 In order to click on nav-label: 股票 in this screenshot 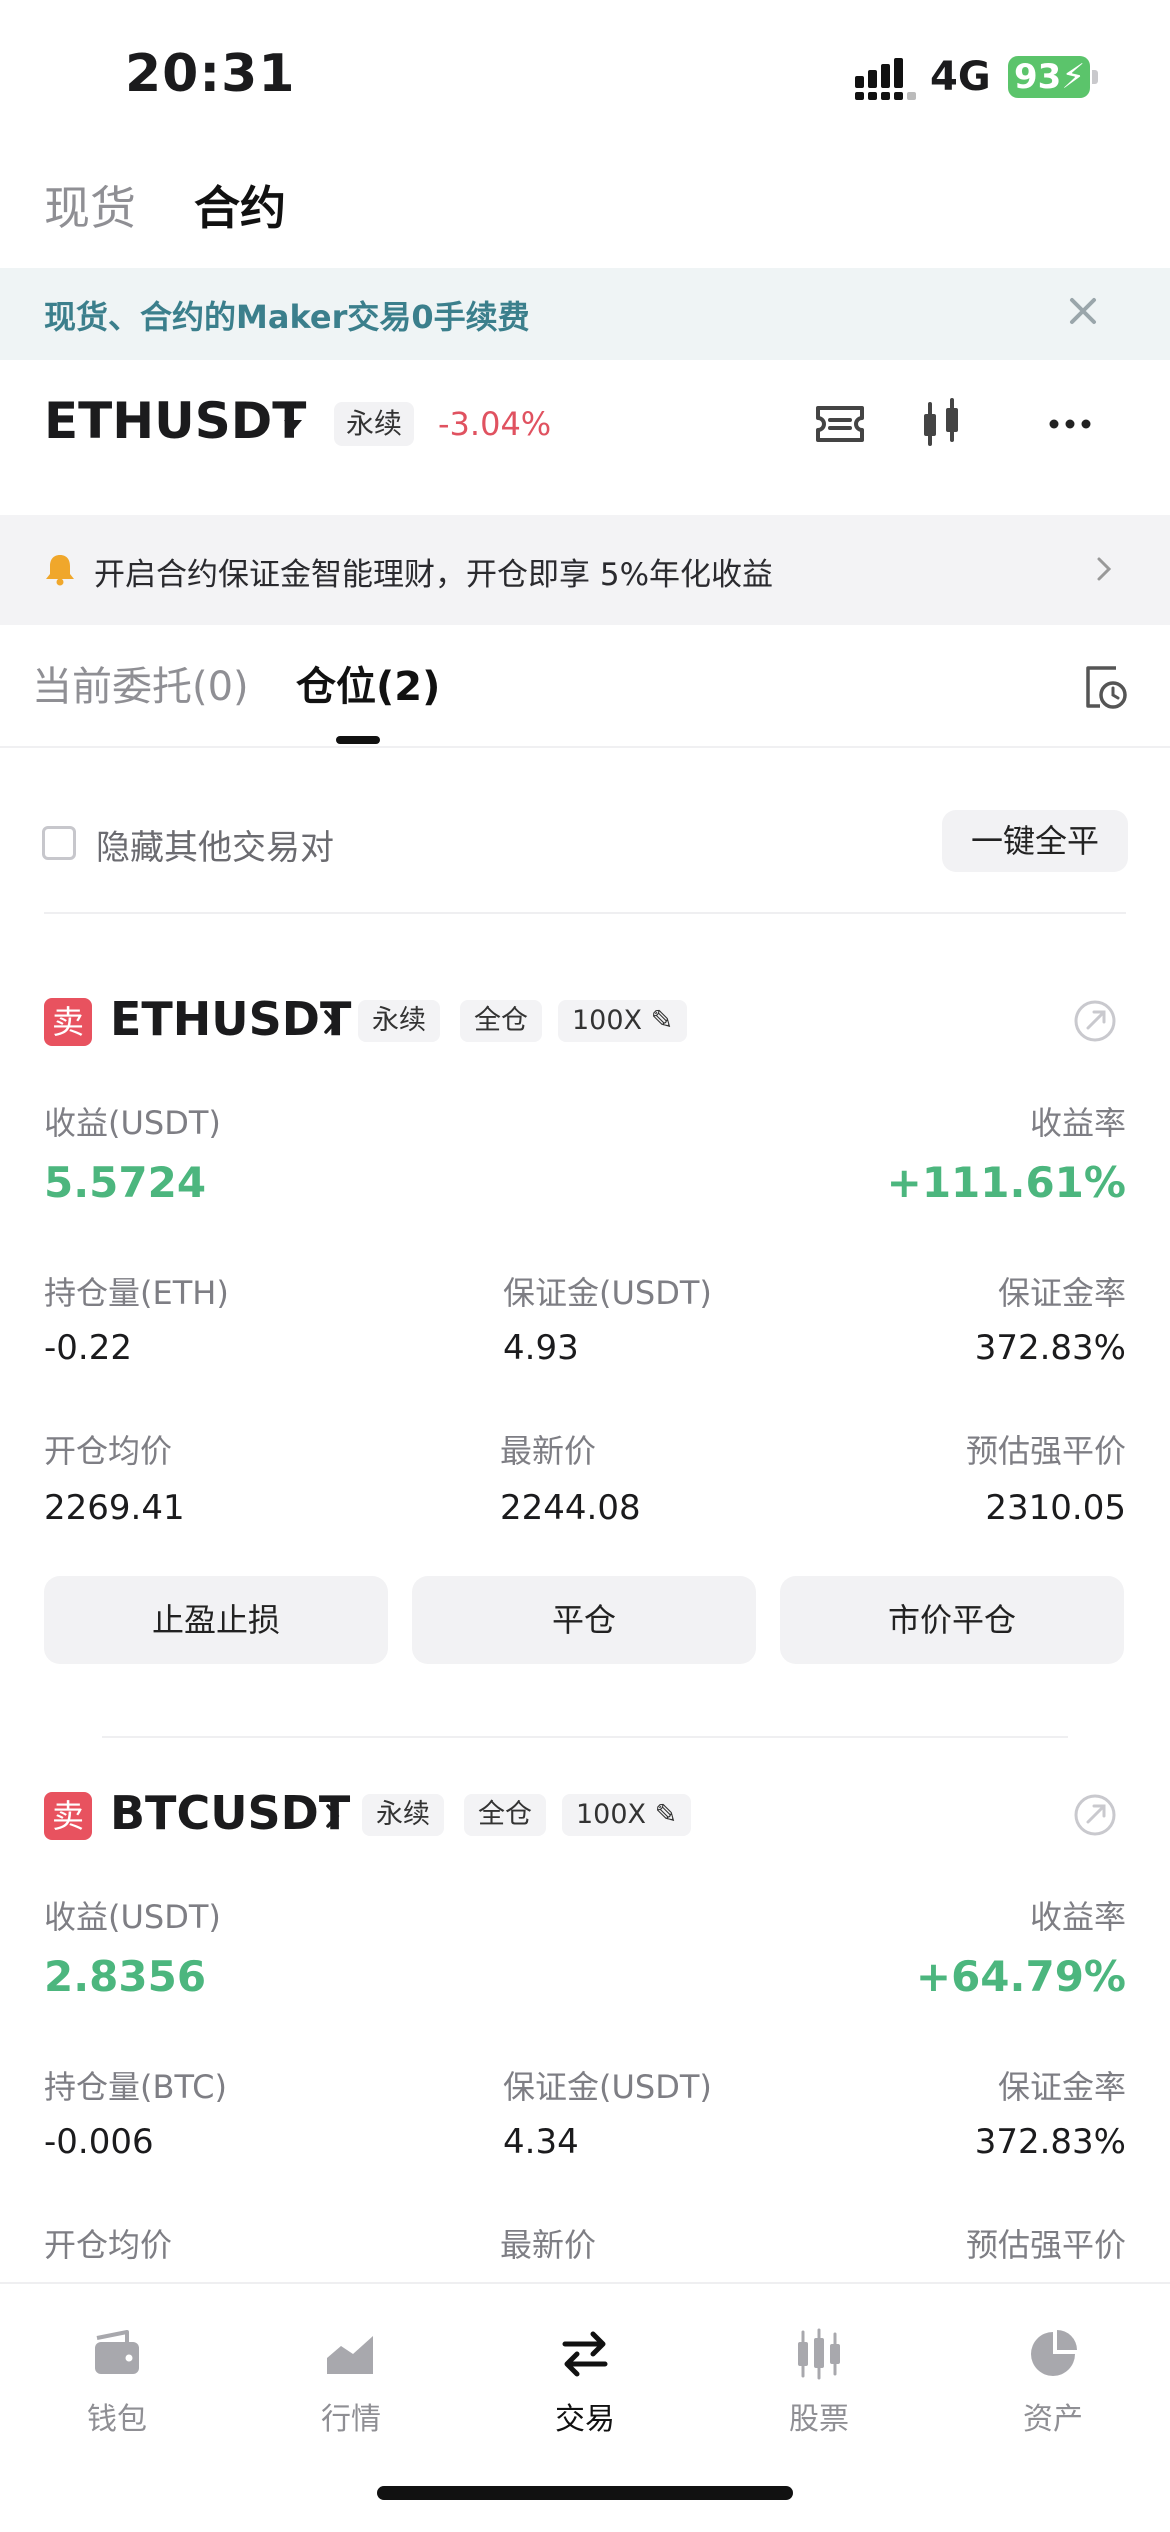, I will do `click(819, 2419)`.